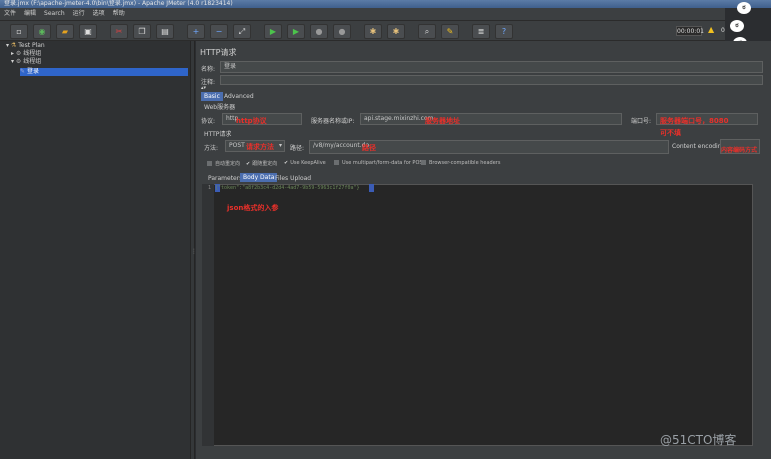  Describe the element at coordinates (319, 31) in the screenshot. I see `stop-icon: ●` at that location.